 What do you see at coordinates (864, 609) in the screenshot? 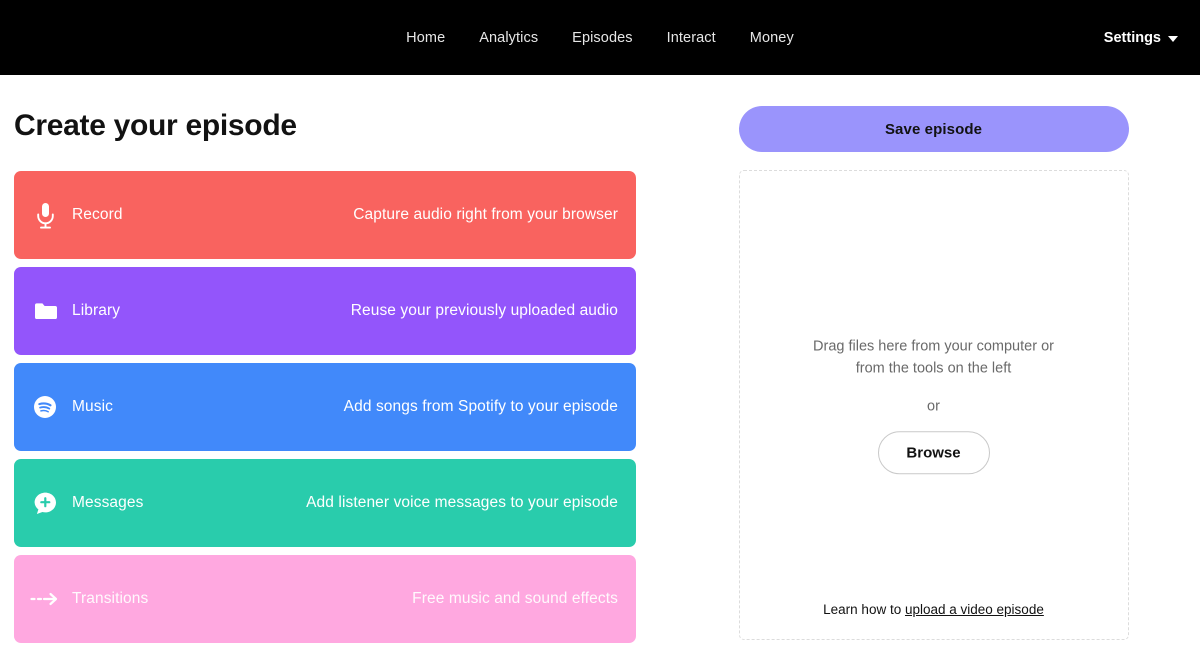
I see `learn-how-to-label: Learn how to` at bounding box center [864, 609].